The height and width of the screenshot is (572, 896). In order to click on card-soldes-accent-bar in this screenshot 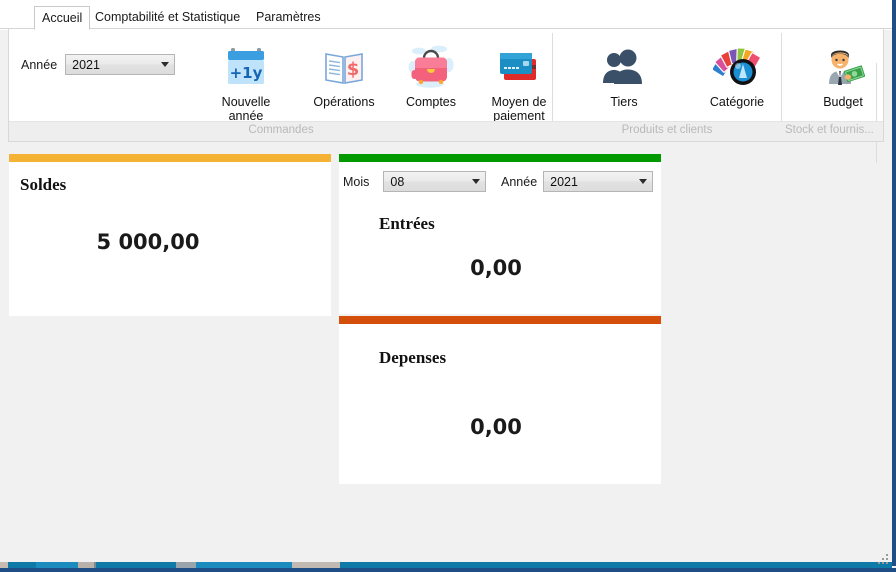, I will do `click(170, 158)`.